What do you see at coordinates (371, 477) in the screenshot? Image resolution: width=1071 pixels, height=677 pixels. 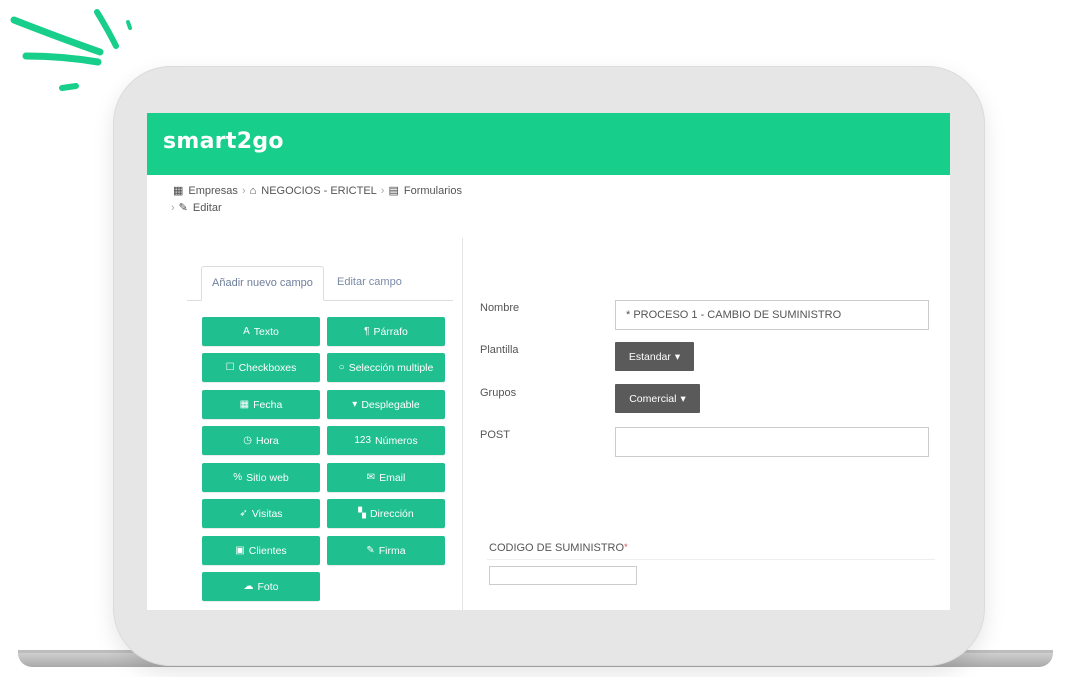 I see `envelope-icon: ✉` at bounding box center [371, 477].